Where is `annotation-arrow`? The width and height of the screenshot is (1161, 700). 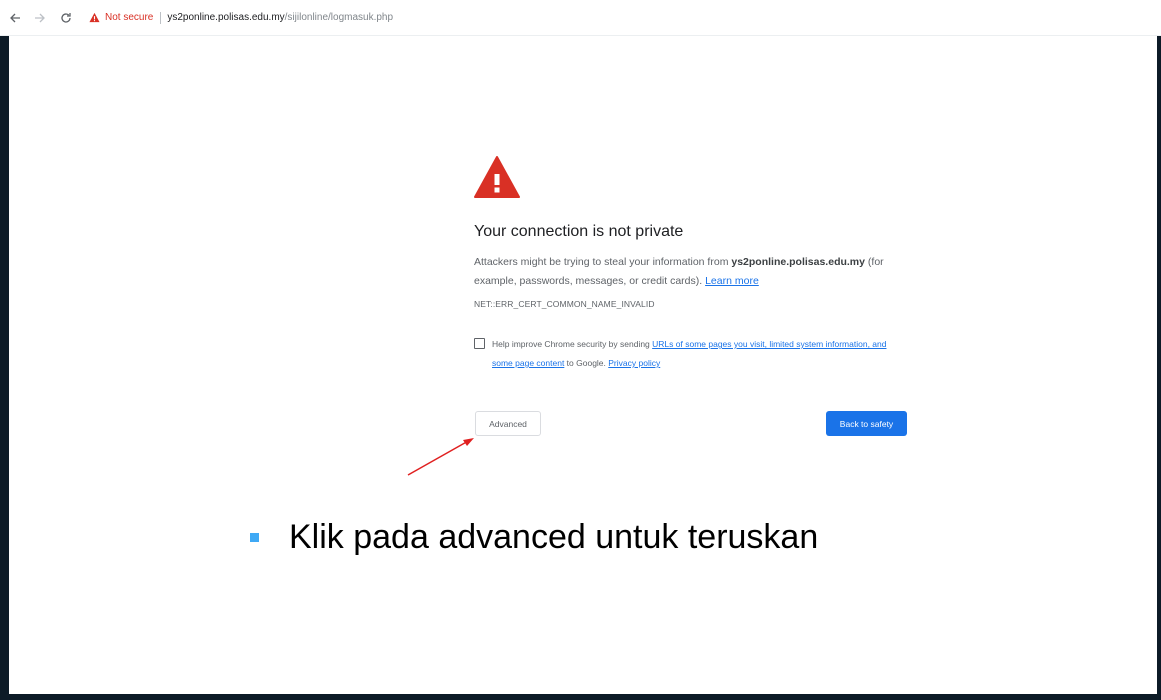
annotation-arrow is located at coordinates (440, 457).